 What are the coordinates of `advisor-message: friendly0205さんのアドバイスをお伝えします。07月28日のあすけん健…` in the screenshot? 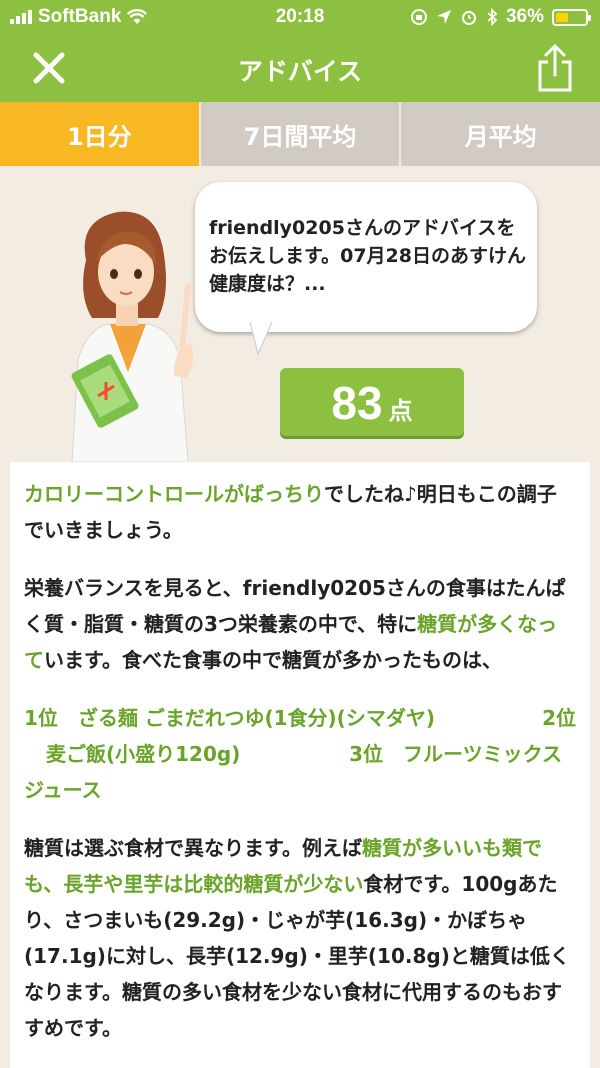 It's located at (367, 256).